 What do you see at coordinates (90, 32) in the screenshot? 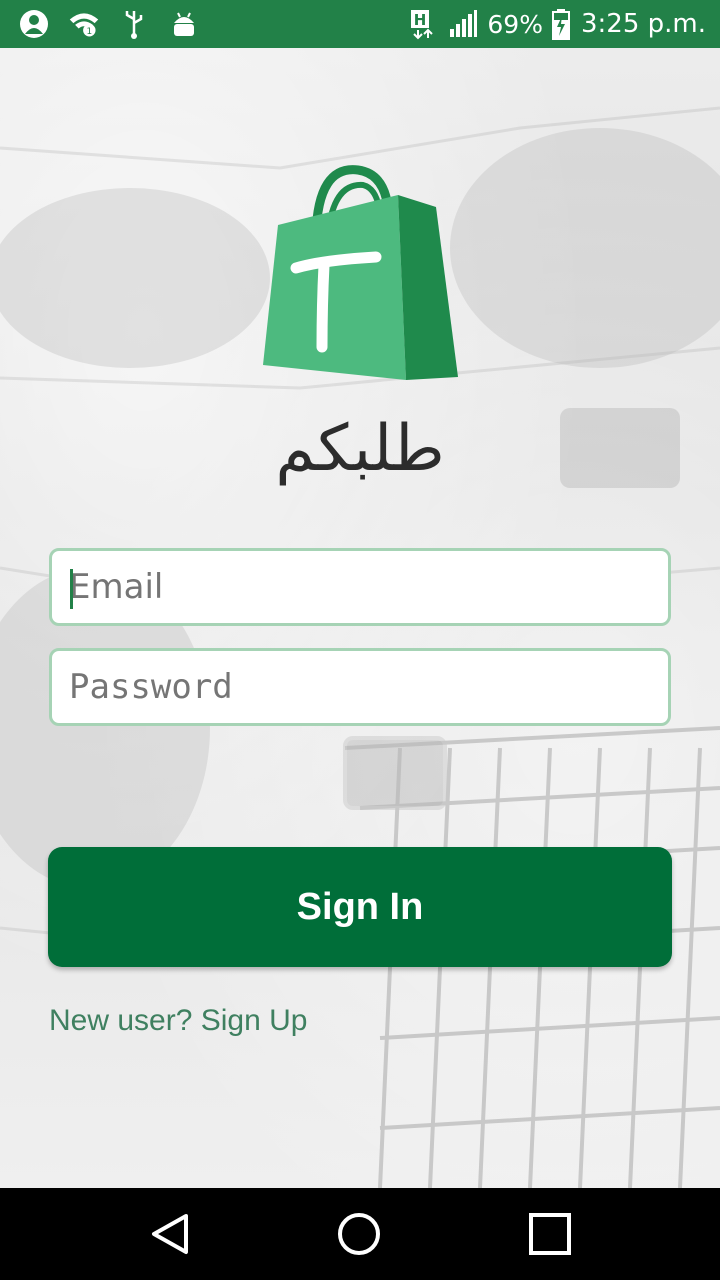
I see `svg-text: 1` at bounding box center [90, 32].